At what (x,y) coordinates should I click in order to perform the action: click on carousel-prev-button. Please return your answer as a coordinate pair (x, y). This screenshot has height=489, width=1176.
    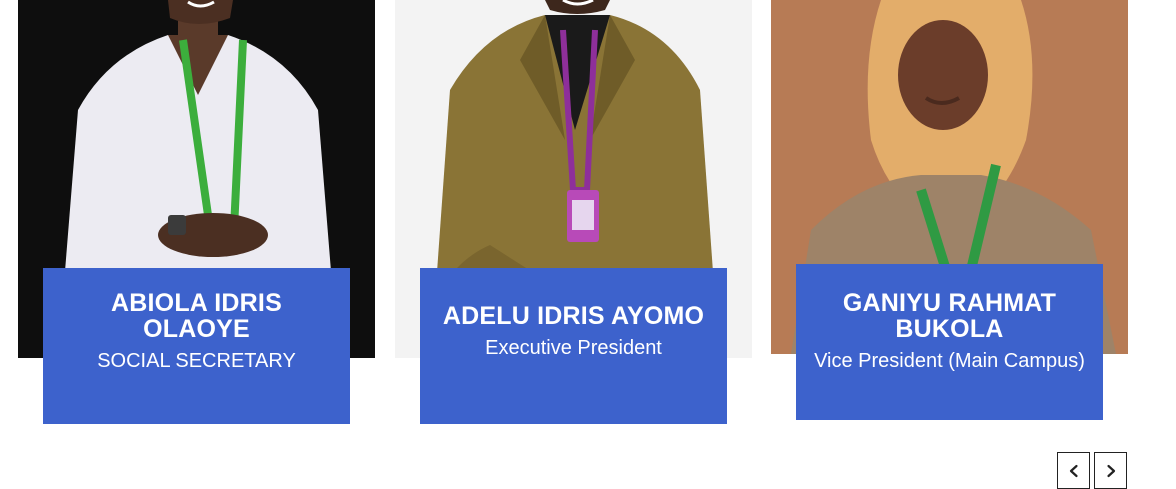
    Looking at the image, I should click on (1073, 470).